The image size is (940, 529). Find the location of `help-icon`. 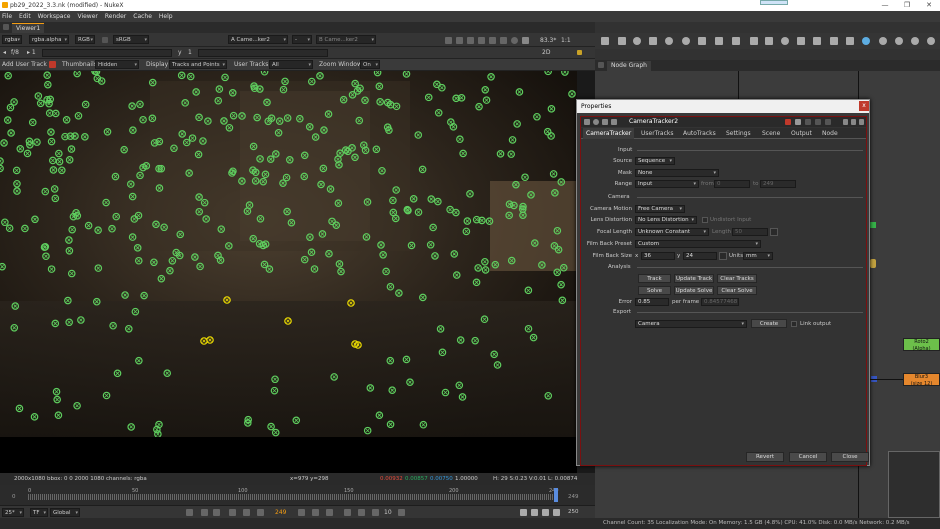

help-icon is located at coordinates (845, 122).